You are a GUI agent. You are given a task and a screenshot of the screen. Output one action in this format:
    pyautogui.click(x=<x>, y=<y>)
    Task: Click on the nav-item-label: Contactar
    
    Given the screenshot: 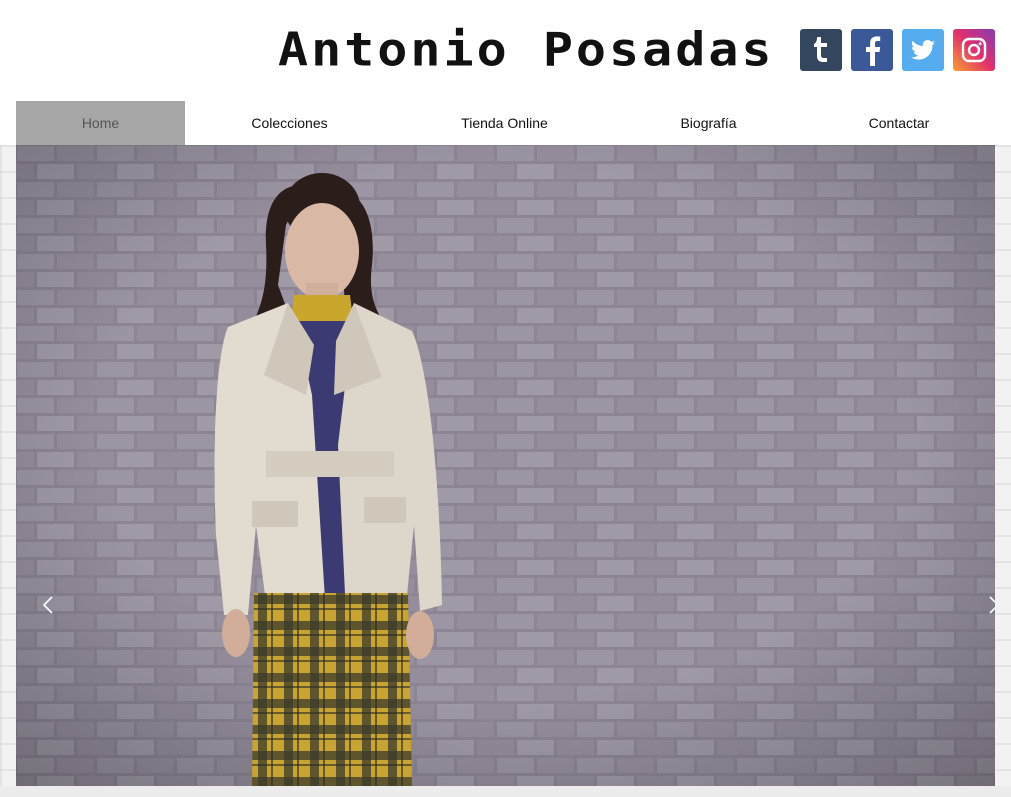 What is the action you would take?
    pyautogui.click(x=899, y=123)
    